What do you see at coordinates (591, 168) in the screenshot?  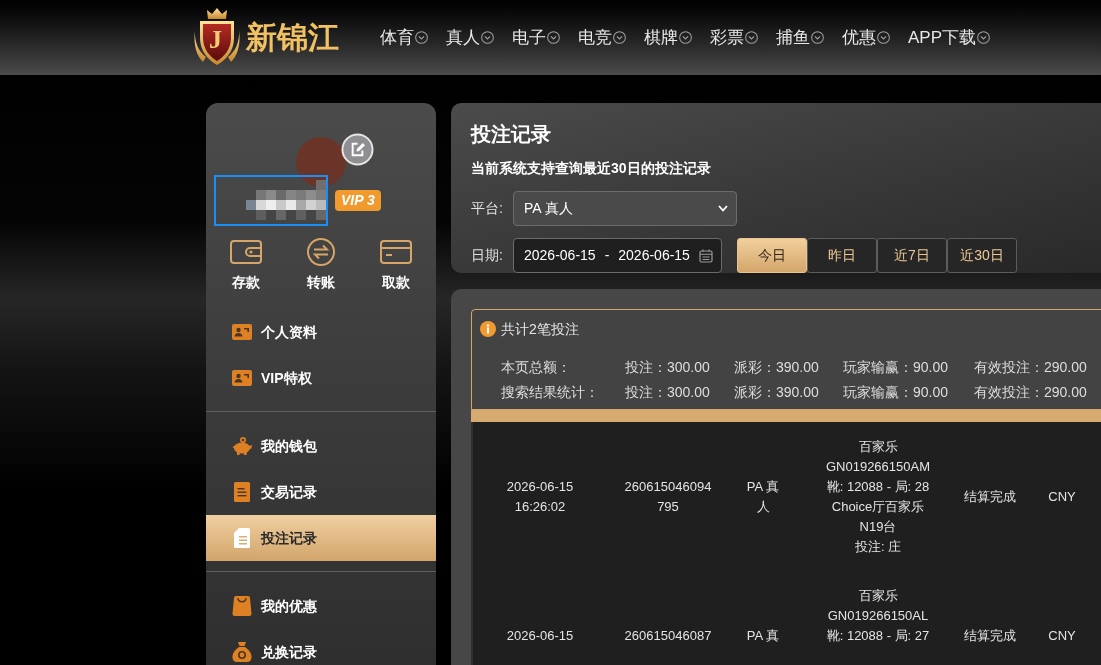 I see `query-note: 当前系统支持查询最近30日的投注记录` at bounding box center [591, 168].